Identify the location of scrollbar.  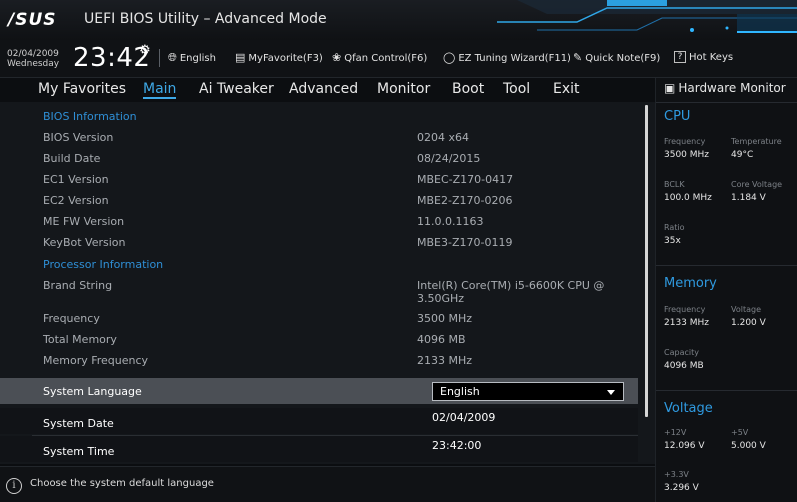
(646, 261).